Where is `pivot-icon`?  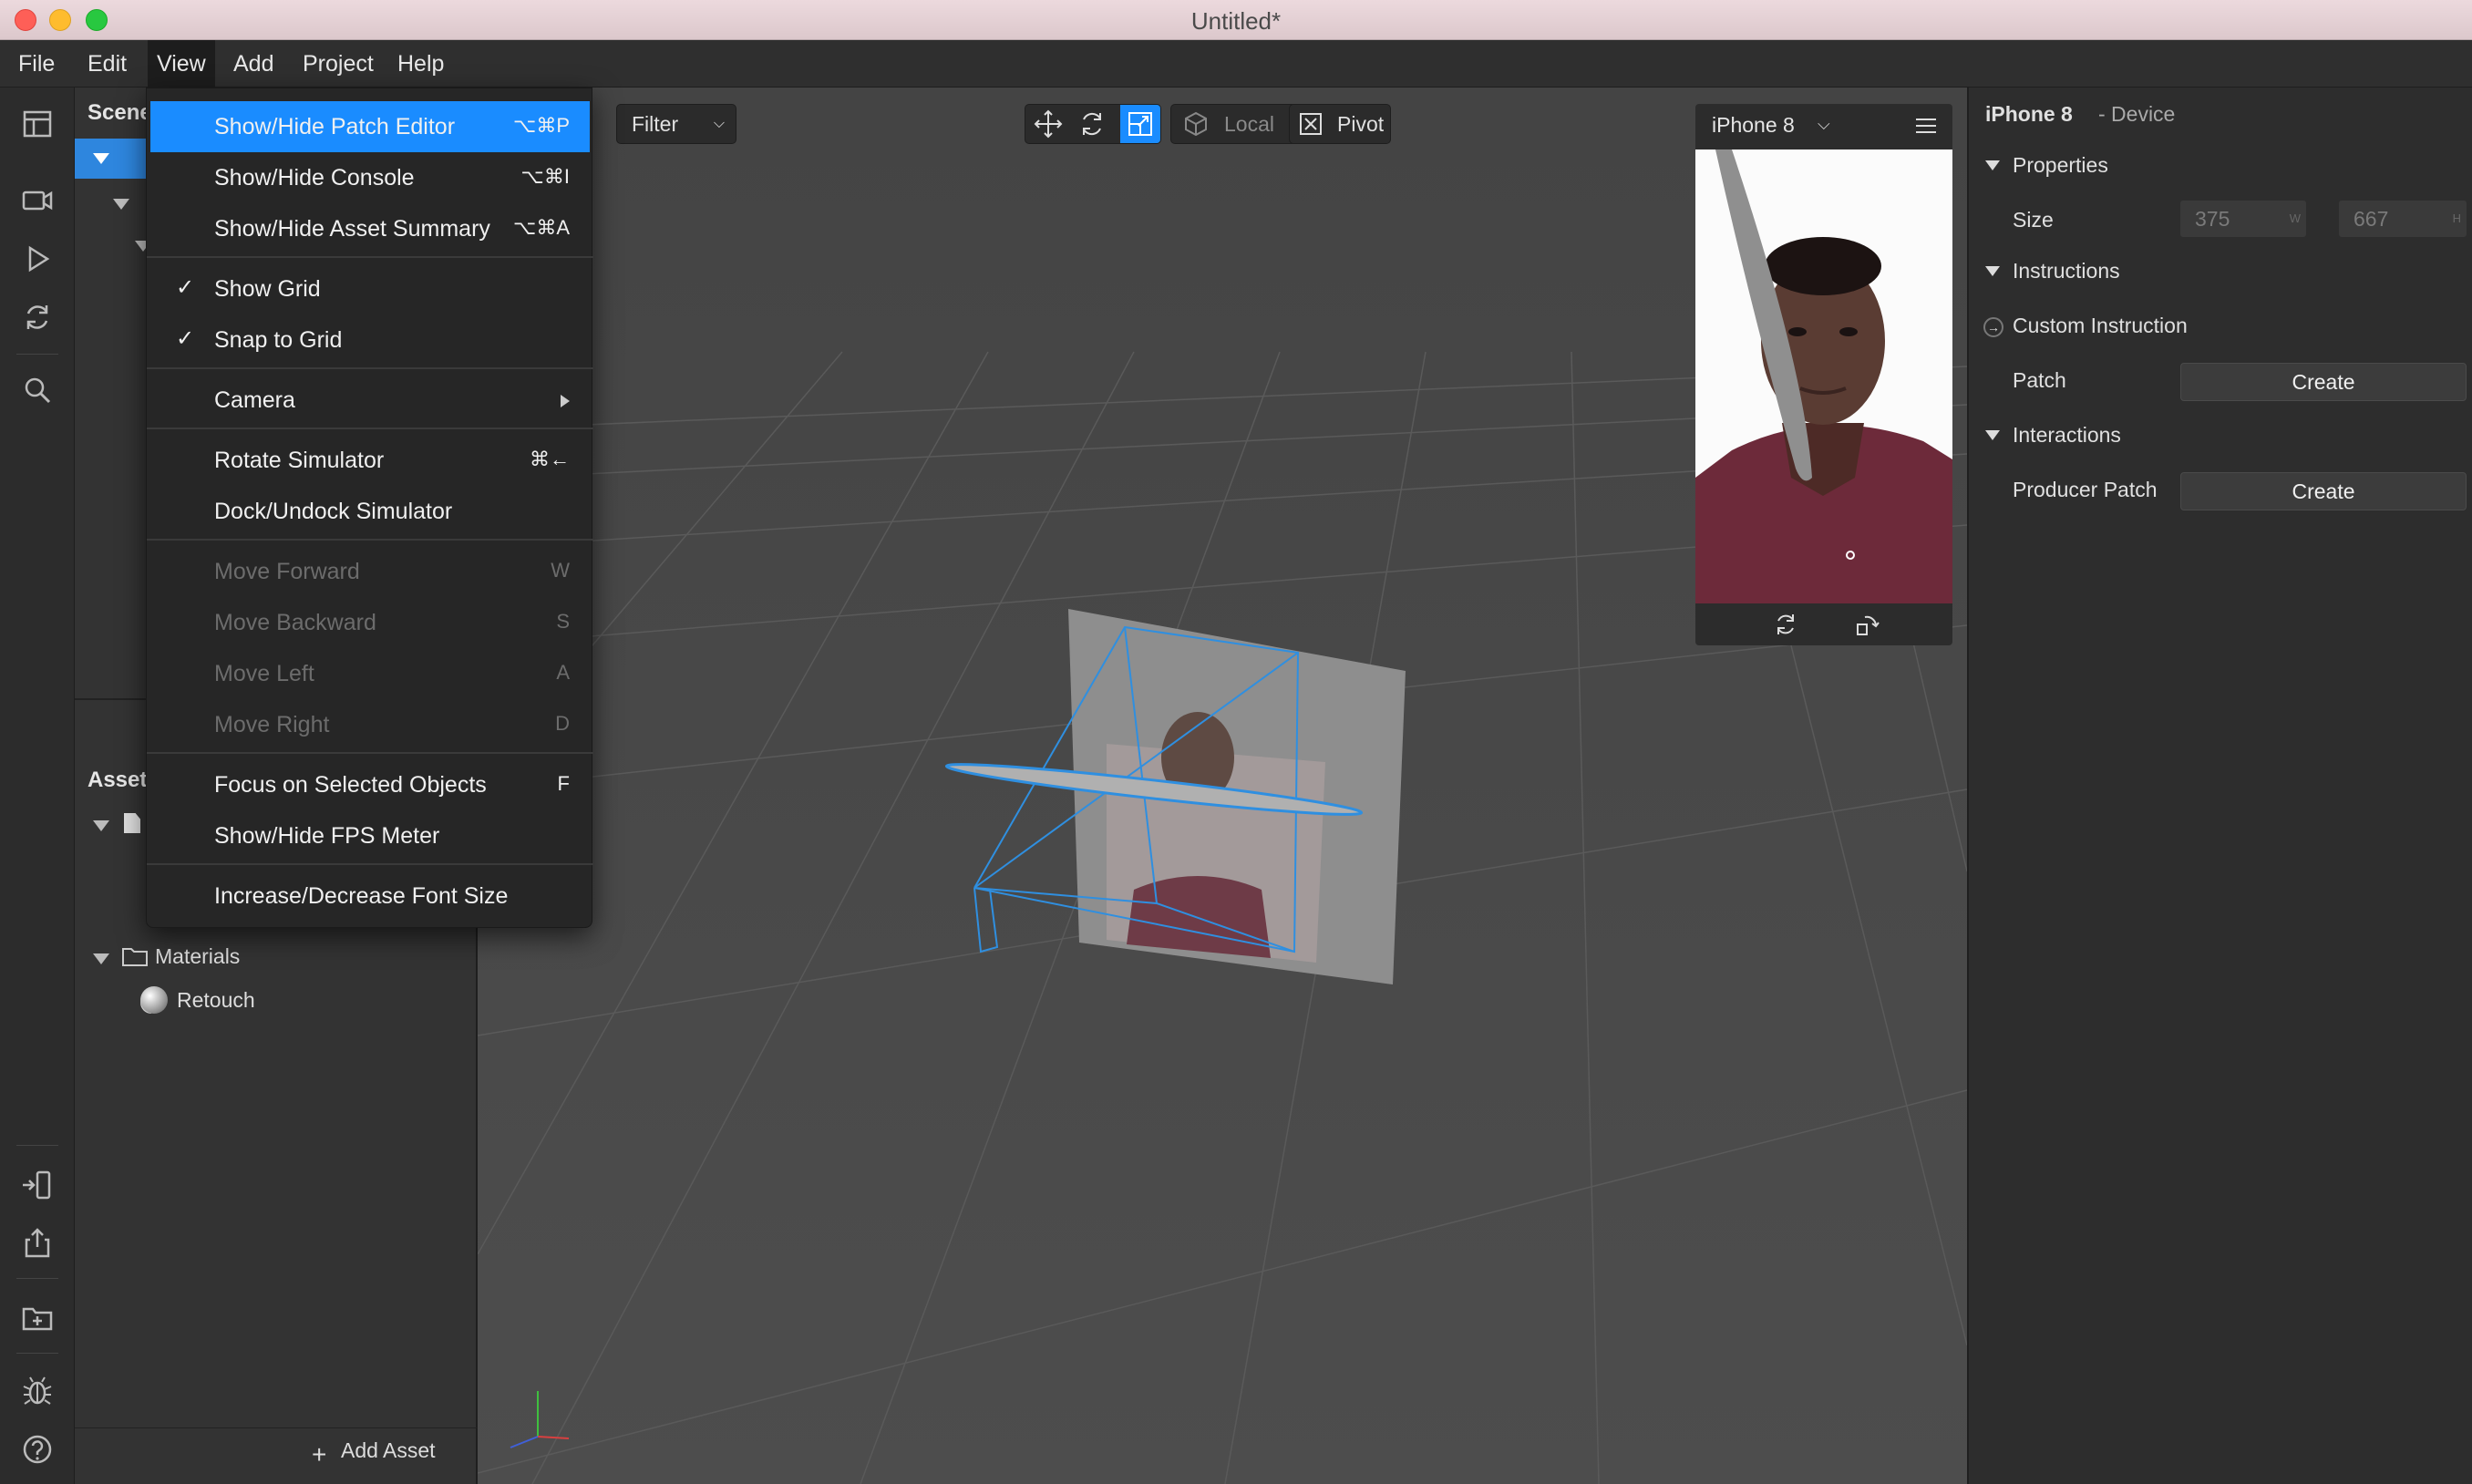 pivot-icon is located at coordinates (1311, 124).